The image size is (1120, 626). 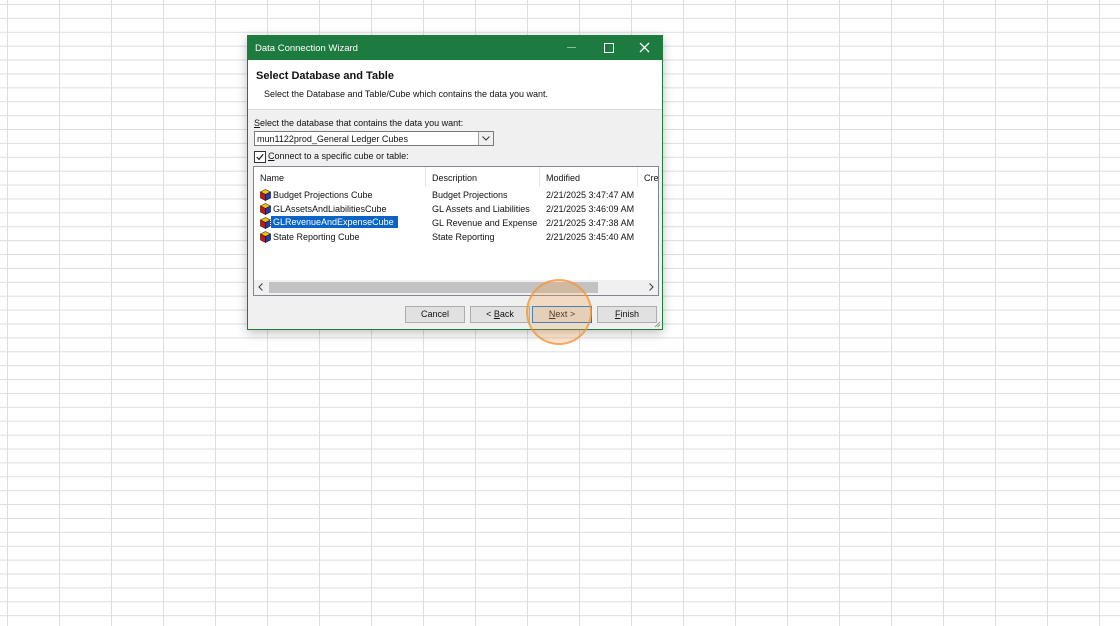 What do you see at coordinates (629, 314) in the screenshot?
I see `finish-button-text: inish` at bounding box center [629, 314].